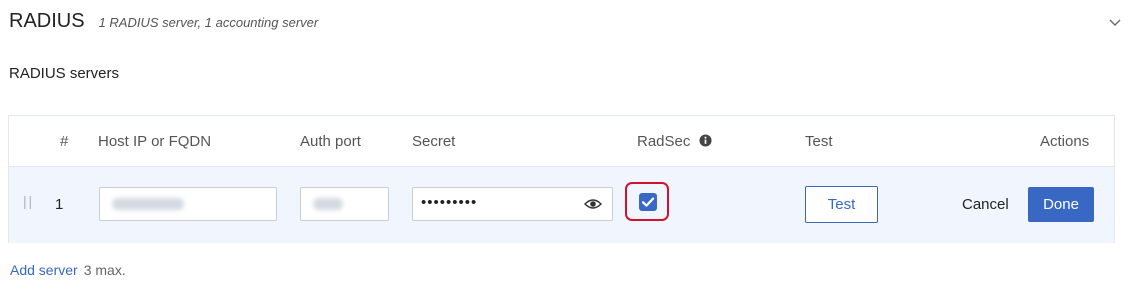 The image size is (1137, 292). I want to click on auth-port-input, so click(344, 204).